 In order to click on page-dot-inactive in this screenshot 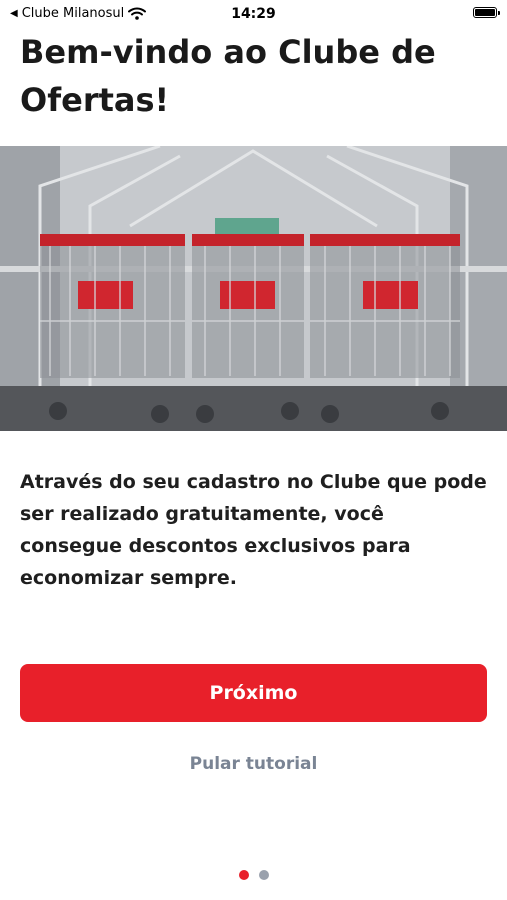, I will do `click(263, 875)`.